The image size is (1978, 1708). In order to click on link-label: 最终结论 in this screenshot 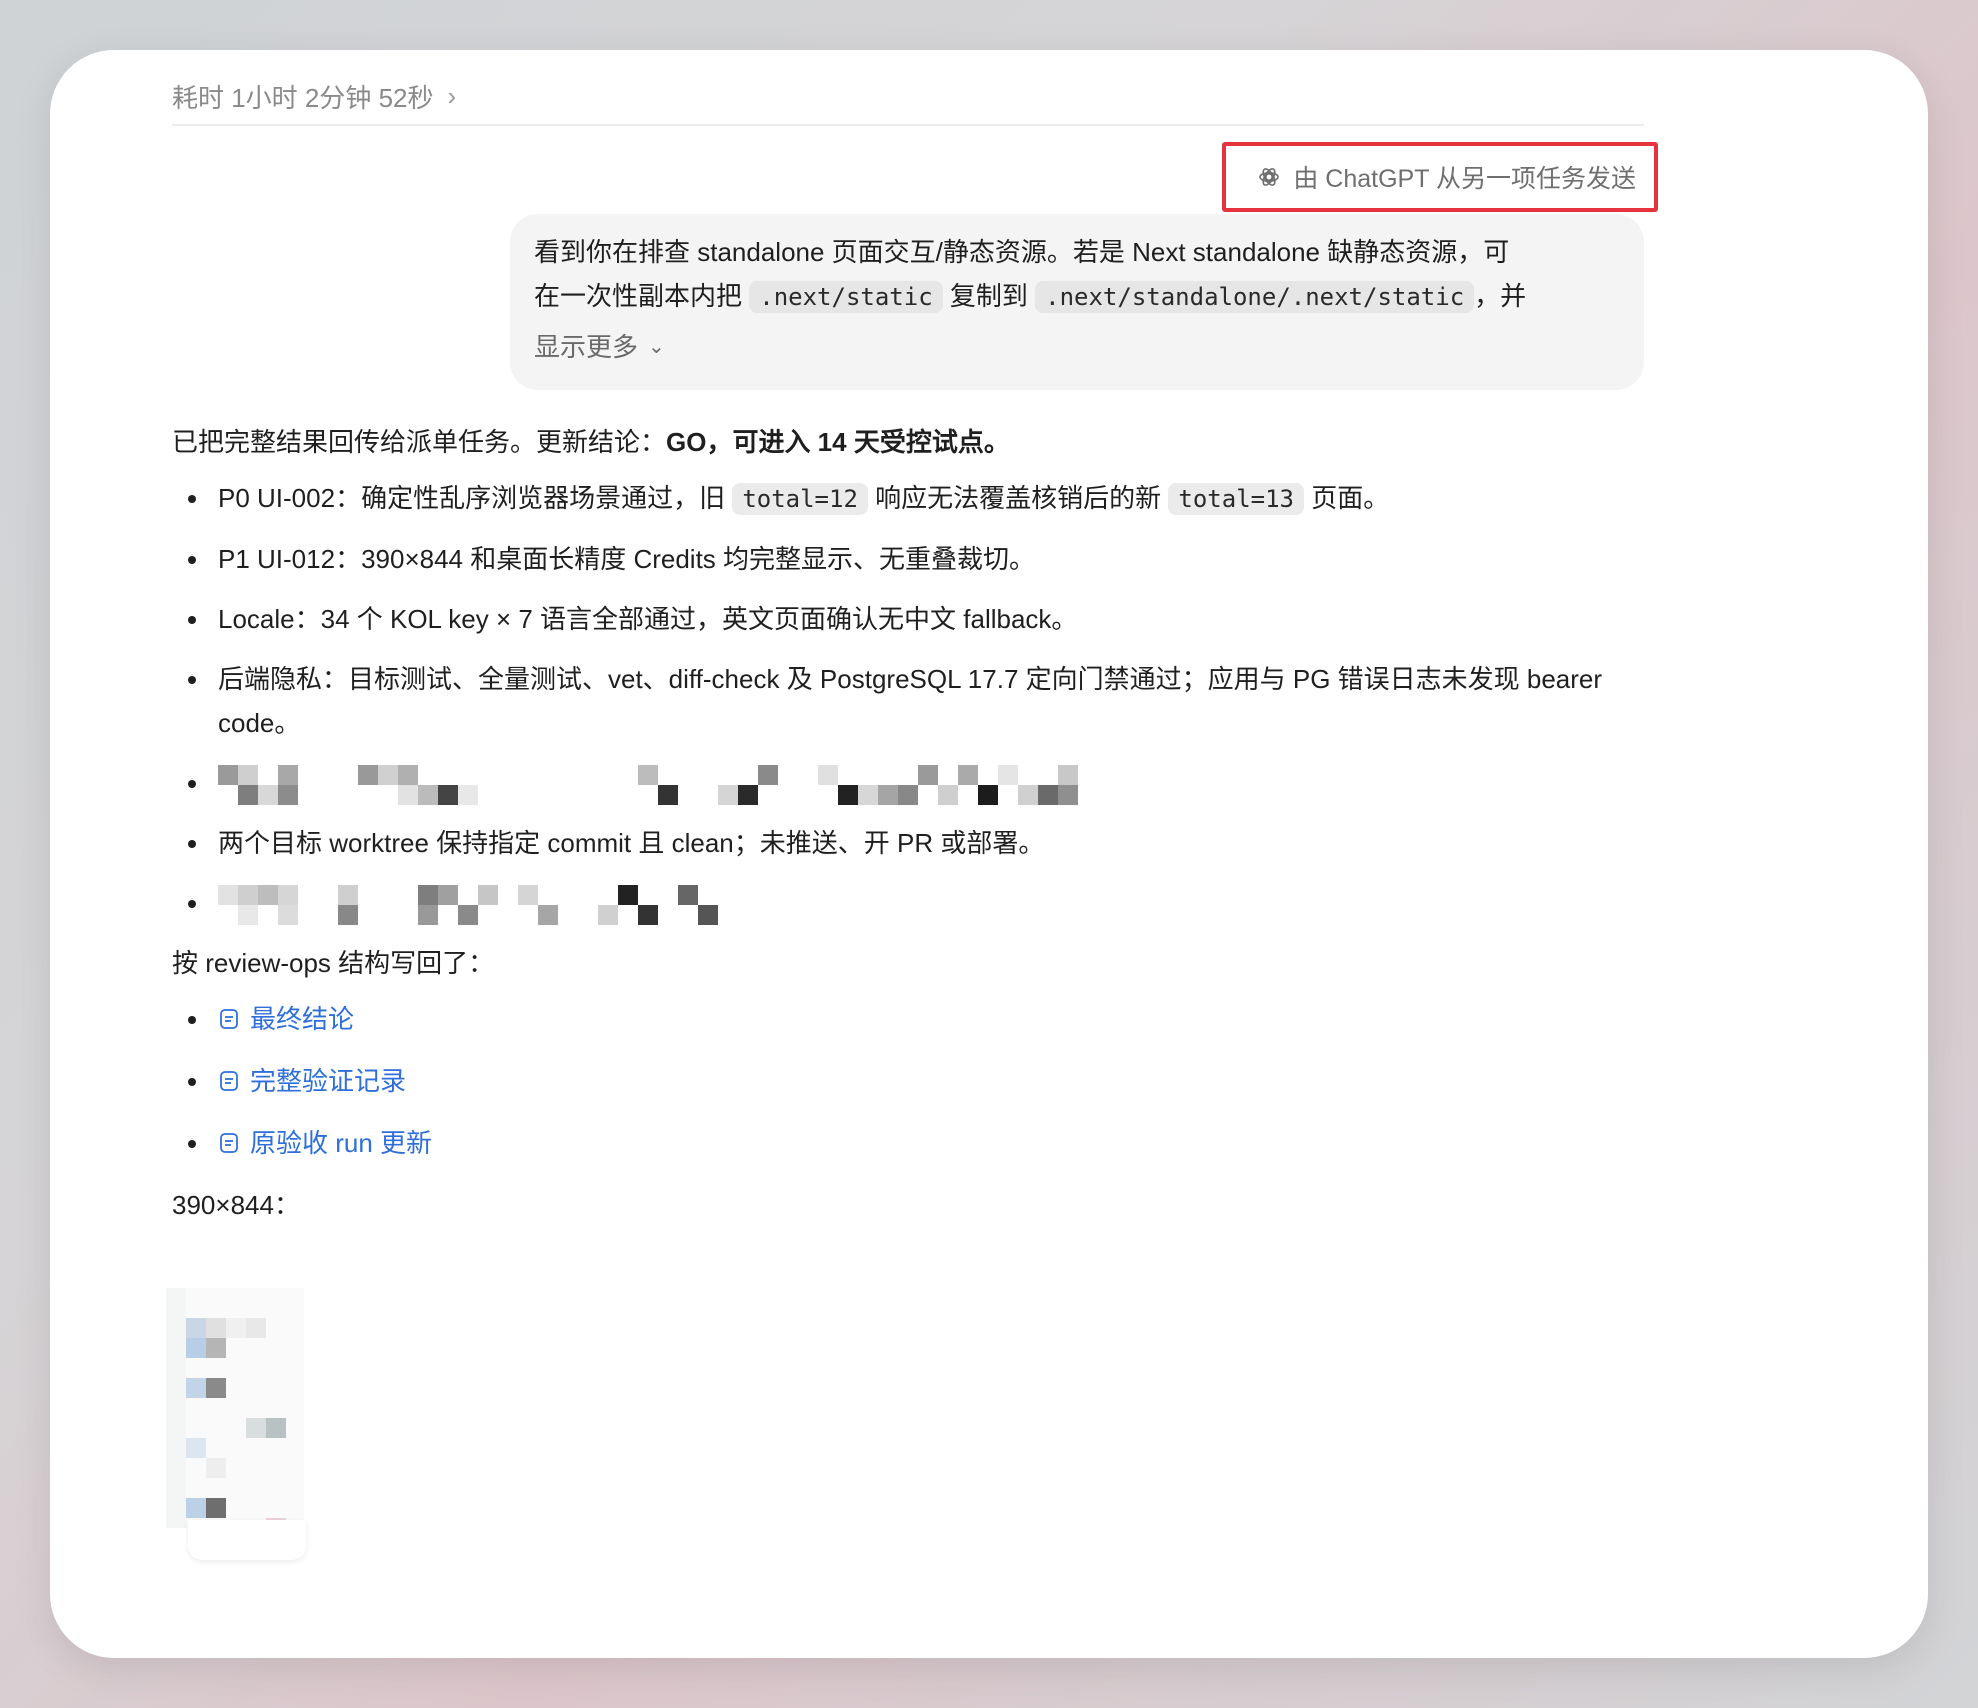, I will do `click(302, 1019)`.